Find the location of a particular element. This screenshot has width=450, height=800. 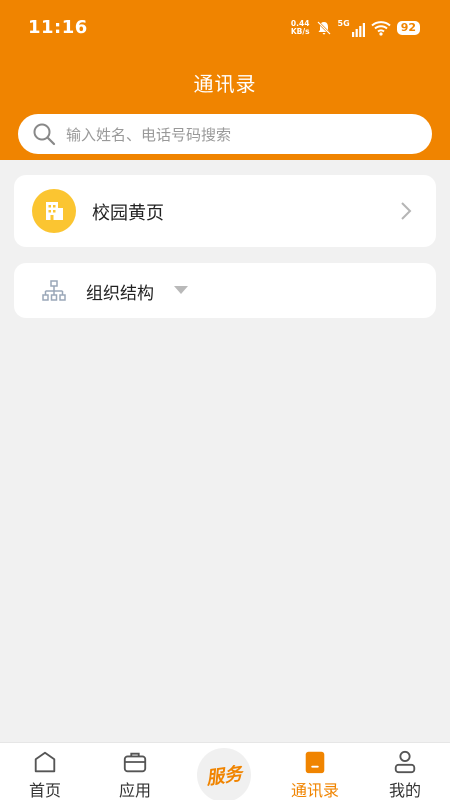

status-bar: 11:16 0.44 KB/s 5G 92 is located at coordinates (225, 28).